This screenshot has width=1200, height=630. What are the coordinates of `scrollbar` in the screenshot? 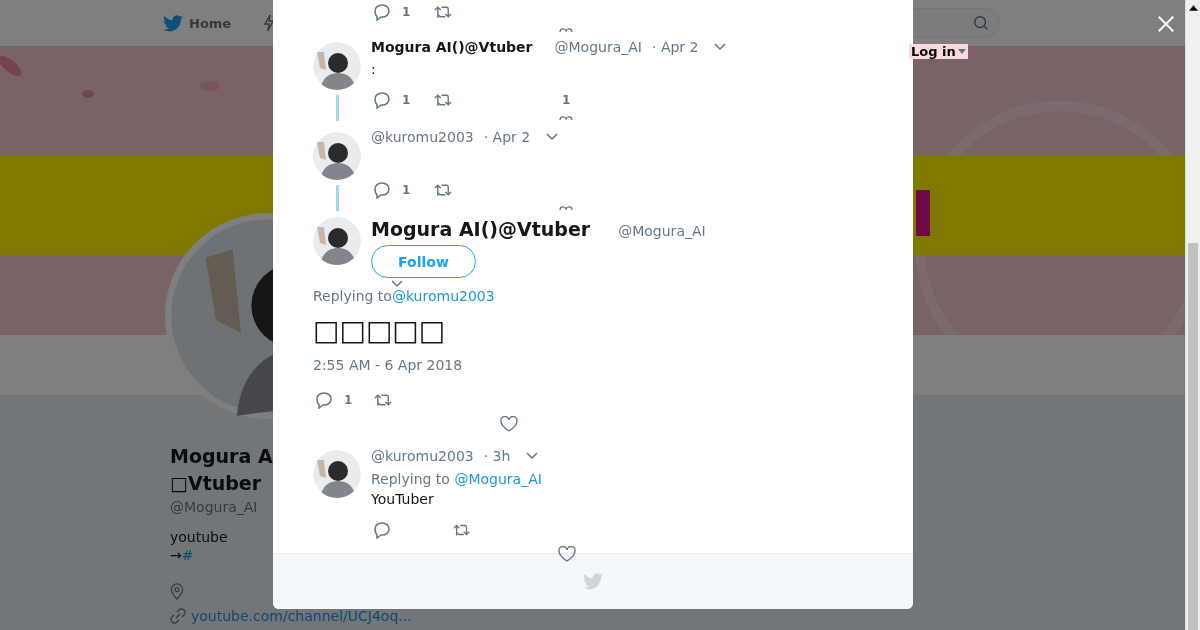 It's located at (1192, 315).